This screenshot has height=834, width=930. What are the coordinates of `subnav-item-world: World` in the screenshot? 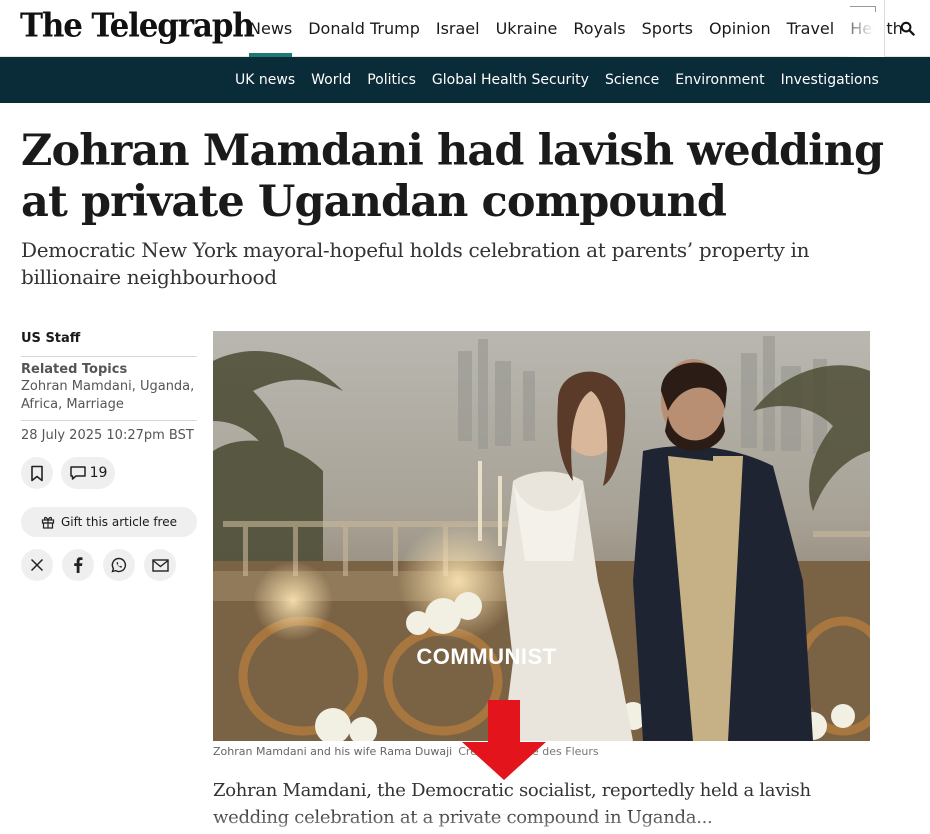 It's located at (331, 80).